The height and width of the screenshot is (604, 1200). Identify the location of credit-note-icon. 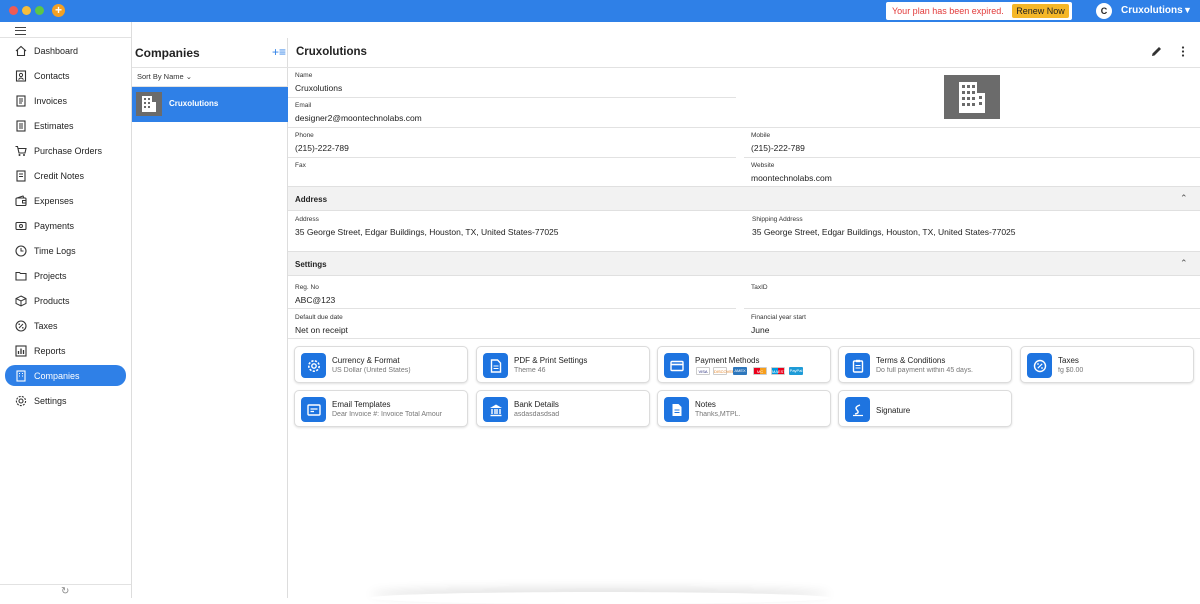
(21, 176).